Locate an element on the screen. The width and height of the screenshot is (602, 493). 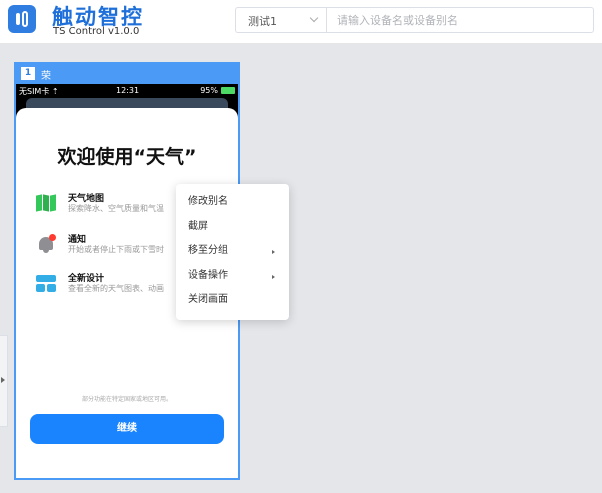
sidebar-collapse-handle is located at coordinates (4, 381).